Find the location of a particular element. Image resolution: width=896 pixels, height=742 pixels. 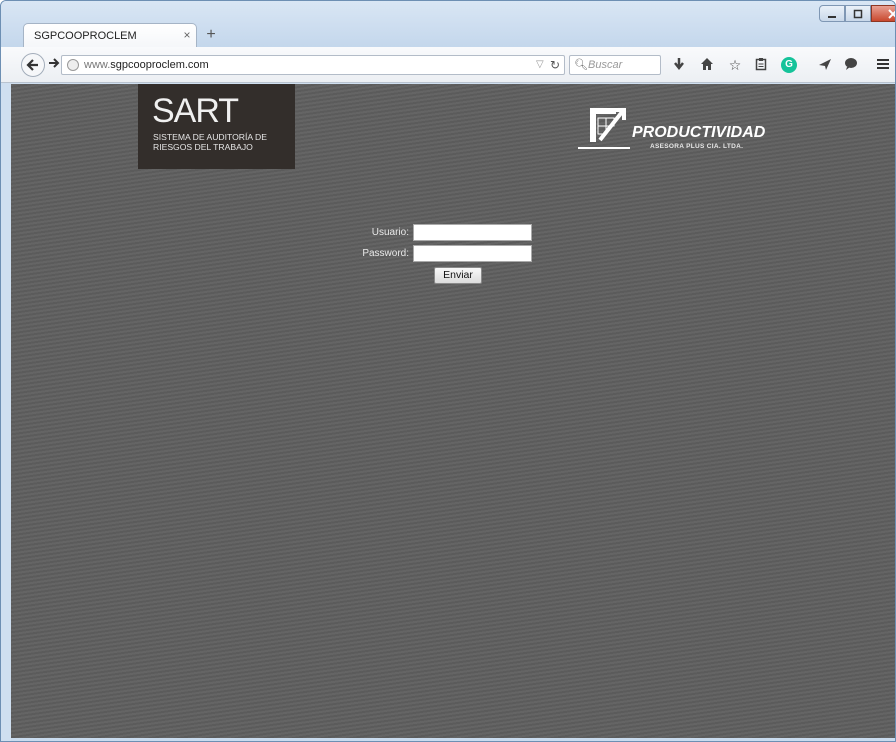

sart-logo-subtitle-line2: RIESGOS DEL TRABAJO is located at coordinates (203, 147).